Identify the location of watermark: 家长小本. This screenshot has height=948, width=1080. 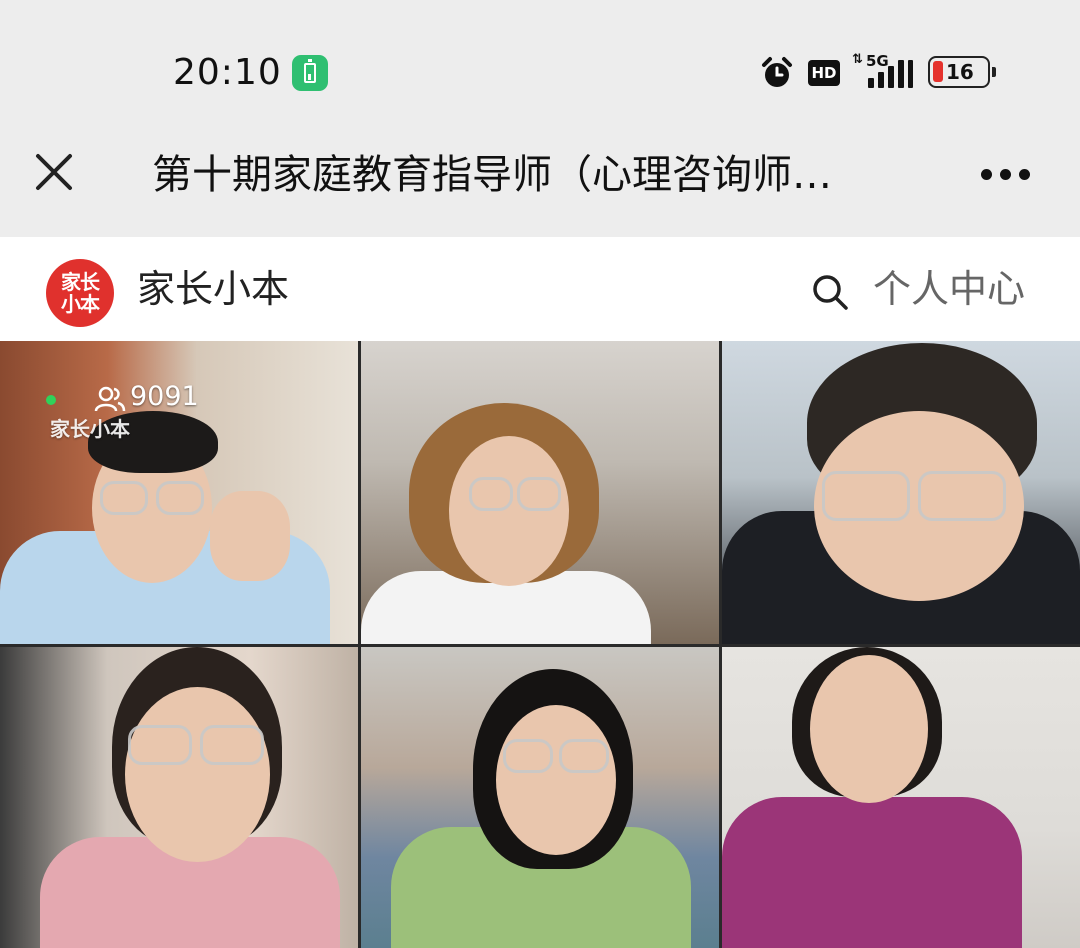
(90, 429).